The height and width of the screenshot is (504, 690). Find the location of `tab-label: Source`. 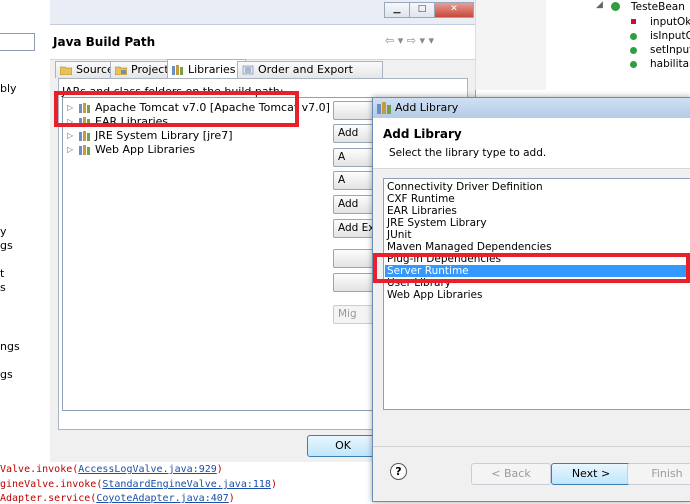

tab-label: Source is located at coordinates (95, 69).